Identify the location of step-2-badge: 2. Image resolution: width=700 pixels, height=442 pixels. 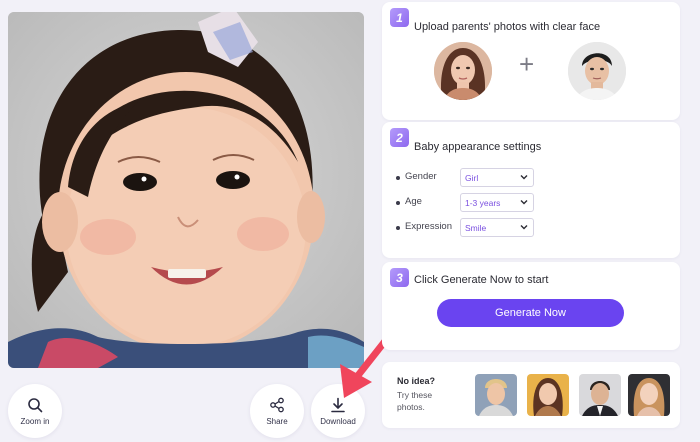
(399, 137).